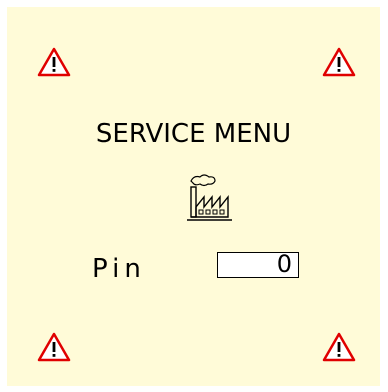 The width and height of the screenshot is (388, 392). What do you see at coordinates (339, 347) in the screenshot?
I see `warning-icon-bottom-right` at bounding box center [339, 347].